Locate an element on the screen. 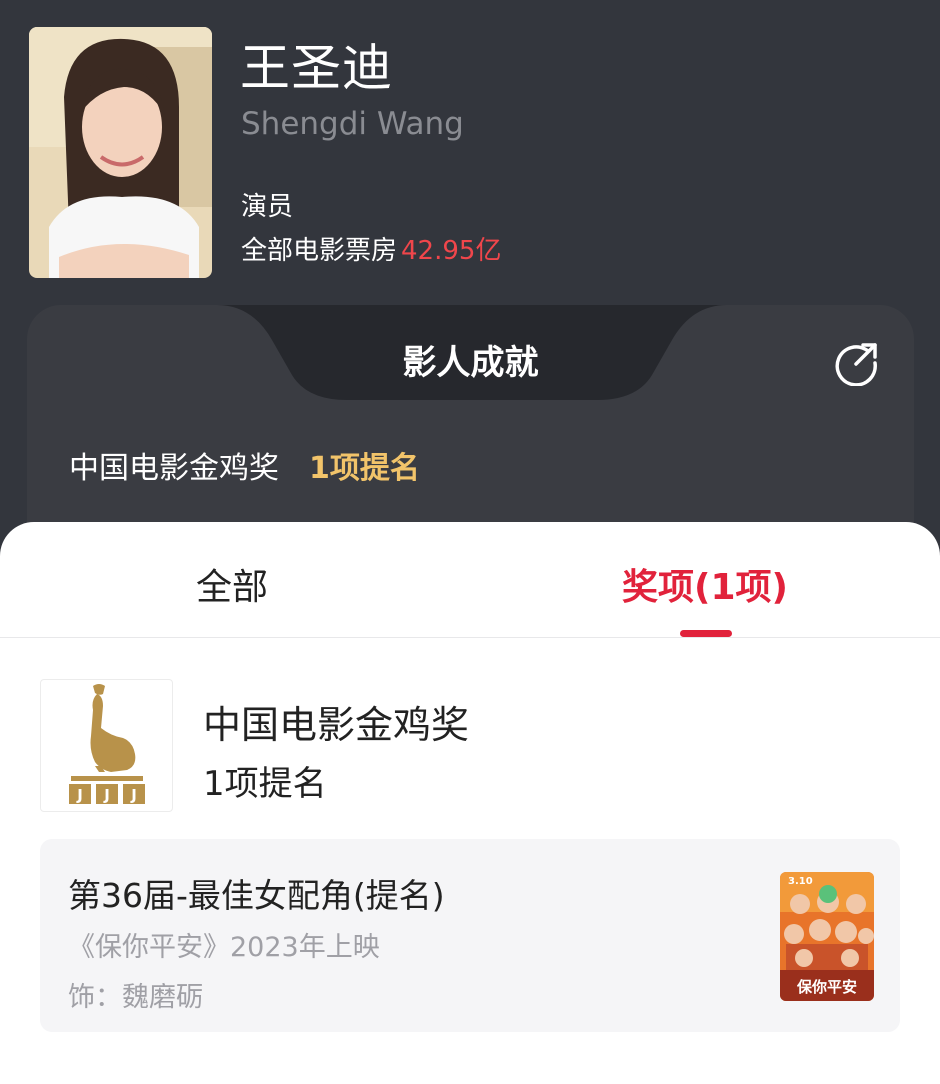  achievement-count: 1项提名 is located at coordinates (364, 468).